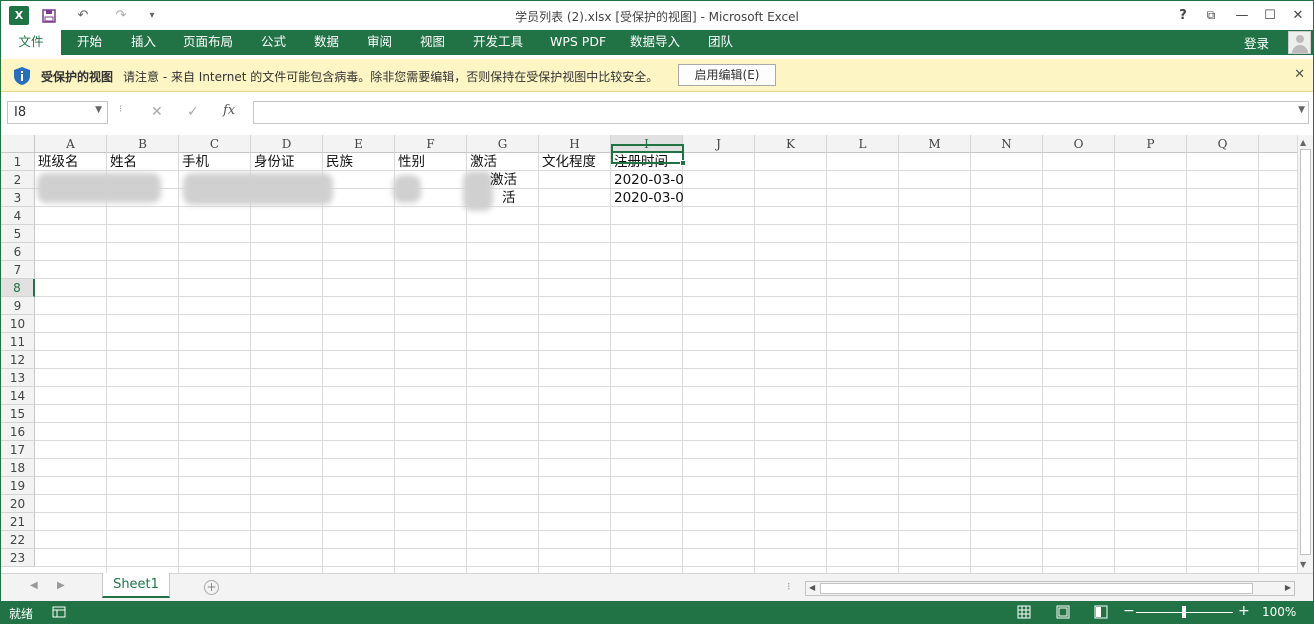  I want to click on chevron-down-icon: ▼, so click(98, 110).